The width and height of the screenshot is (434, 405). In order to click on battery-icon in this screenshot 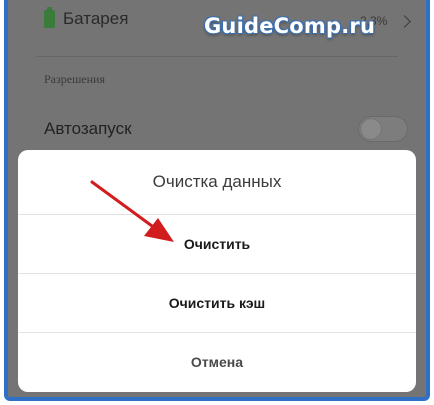, I will do `click(49, 17)`.